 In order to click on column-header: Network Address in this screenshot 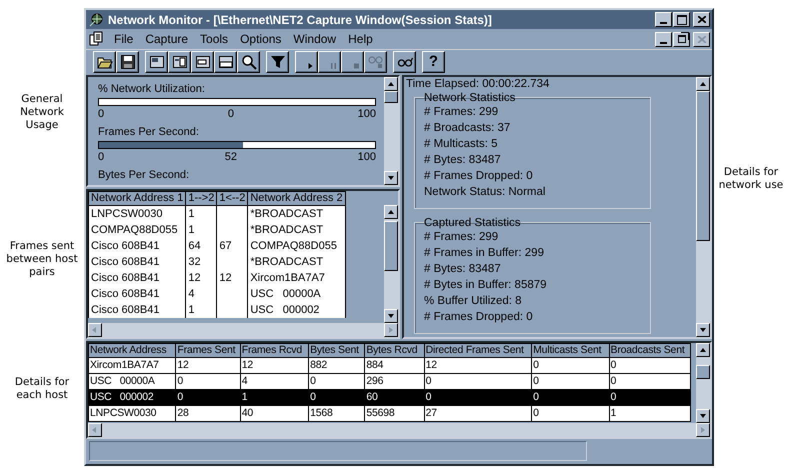, I will do `click(132, 350)`.